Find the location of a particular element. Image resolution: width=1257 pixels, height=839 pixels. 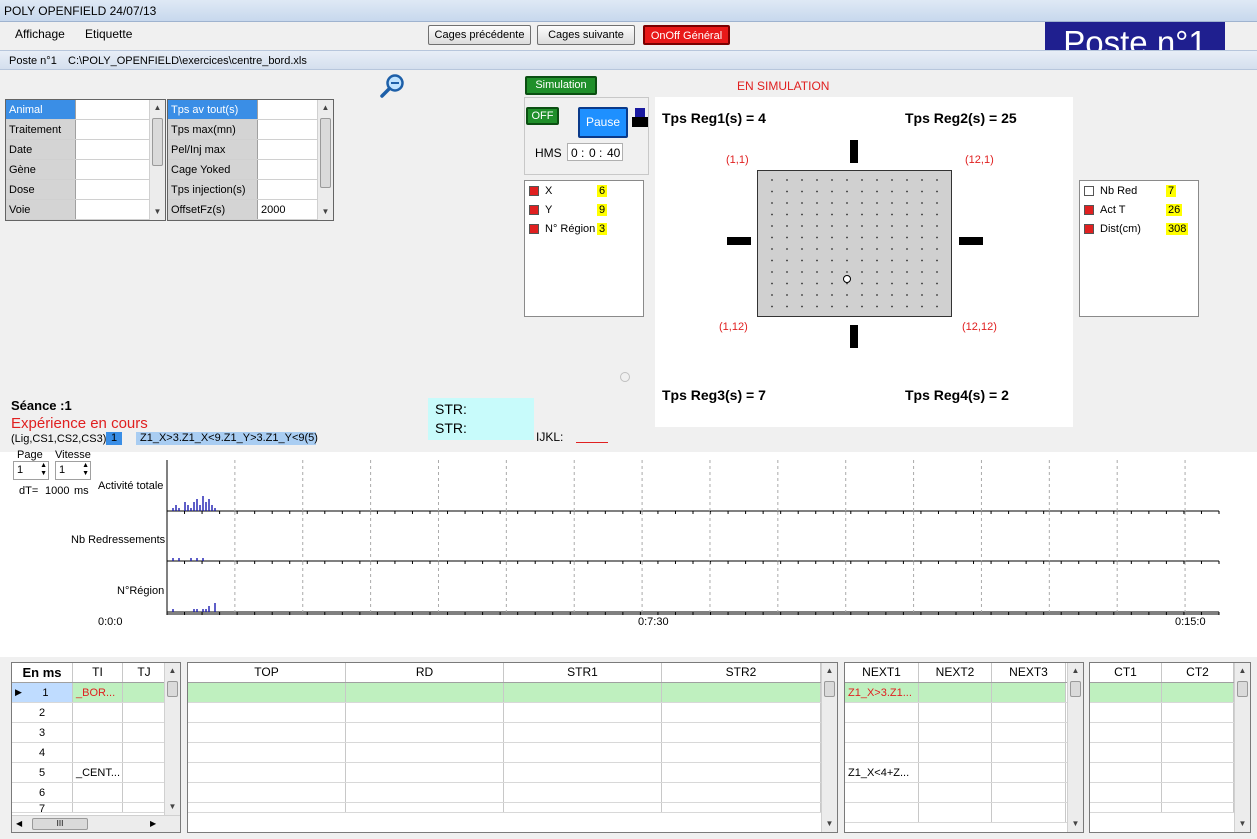

column-header: NEXT3 is located at coordinates (1029, 672).